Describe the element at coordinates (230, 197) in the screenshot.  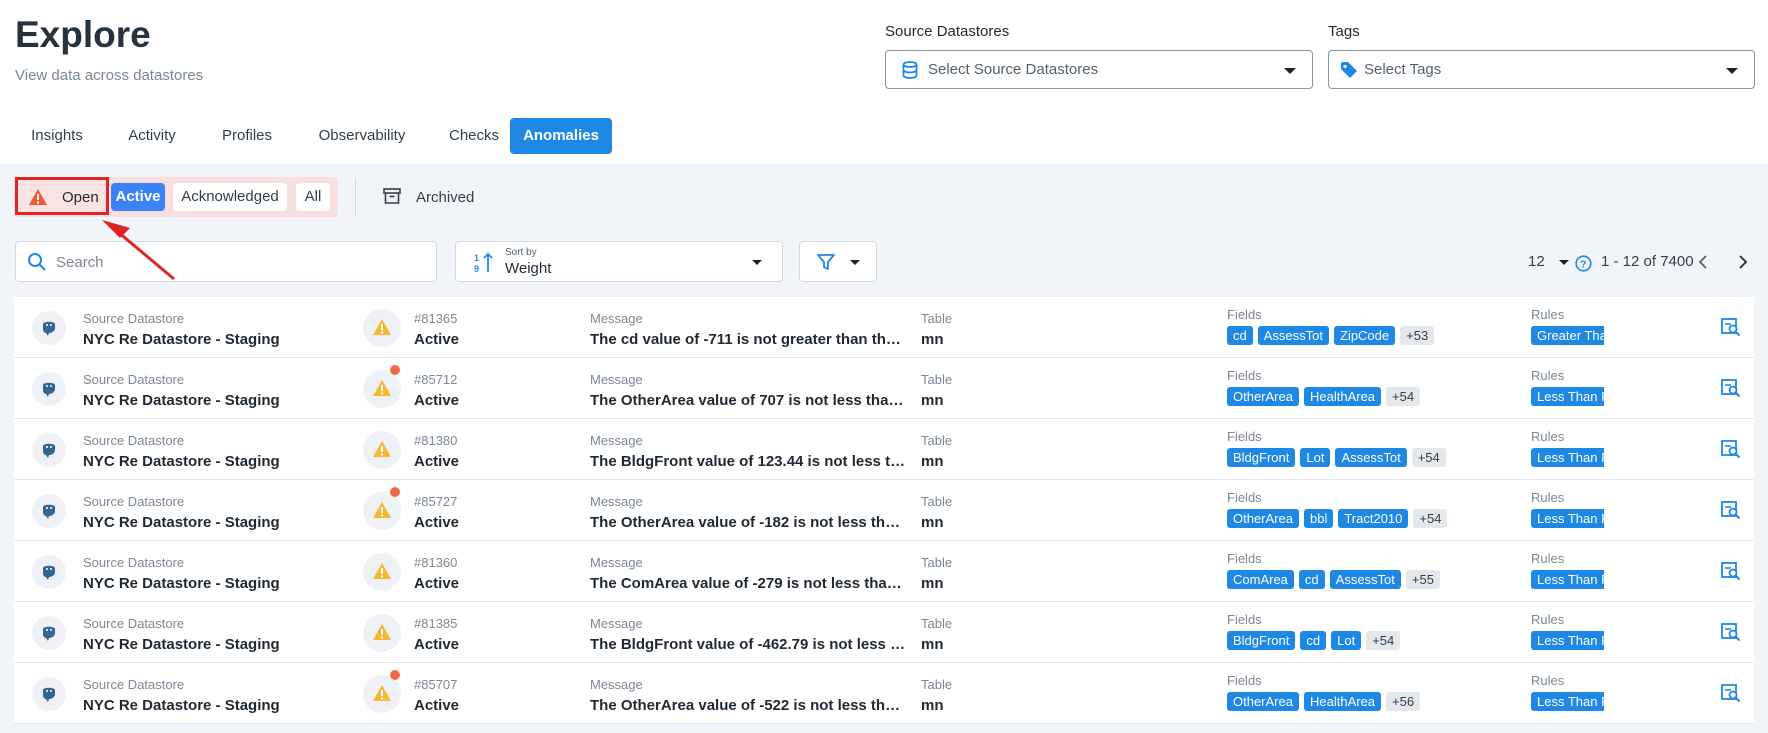
I see `acknowledged-status-button: Acknowledged` at that location.